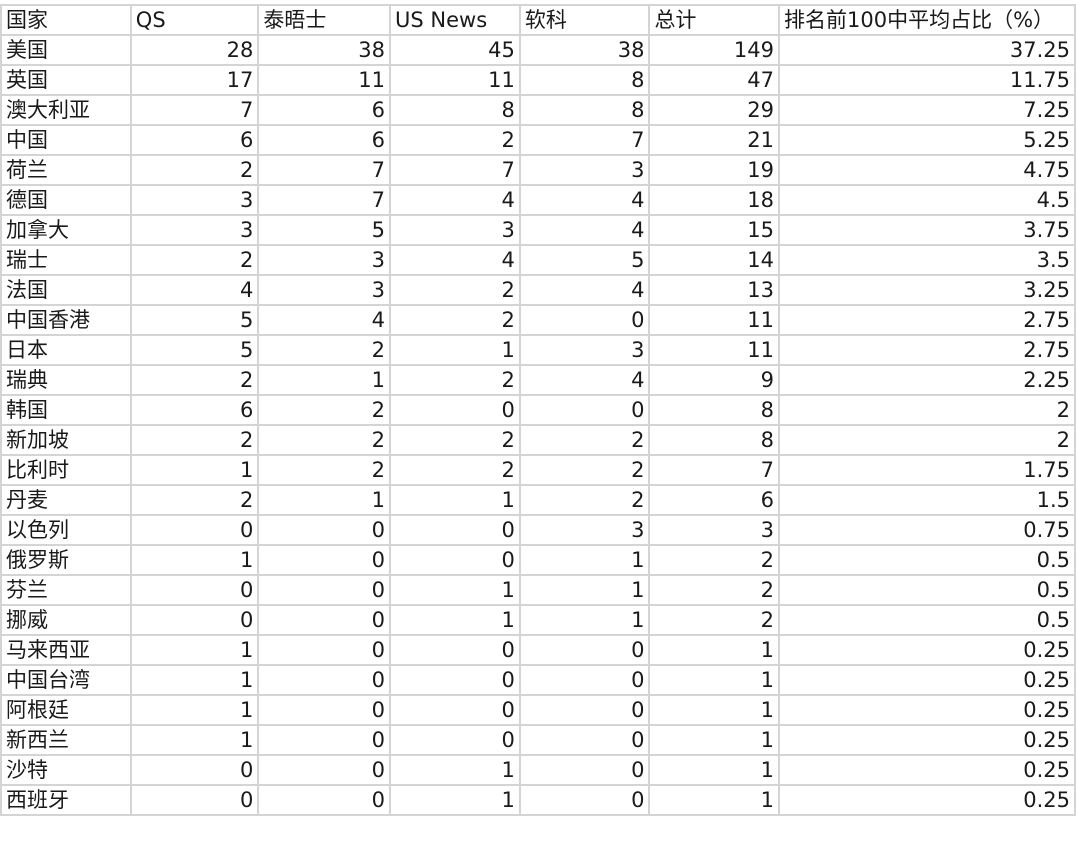  I want to click on cell-qs: 0, so click(194, 590).